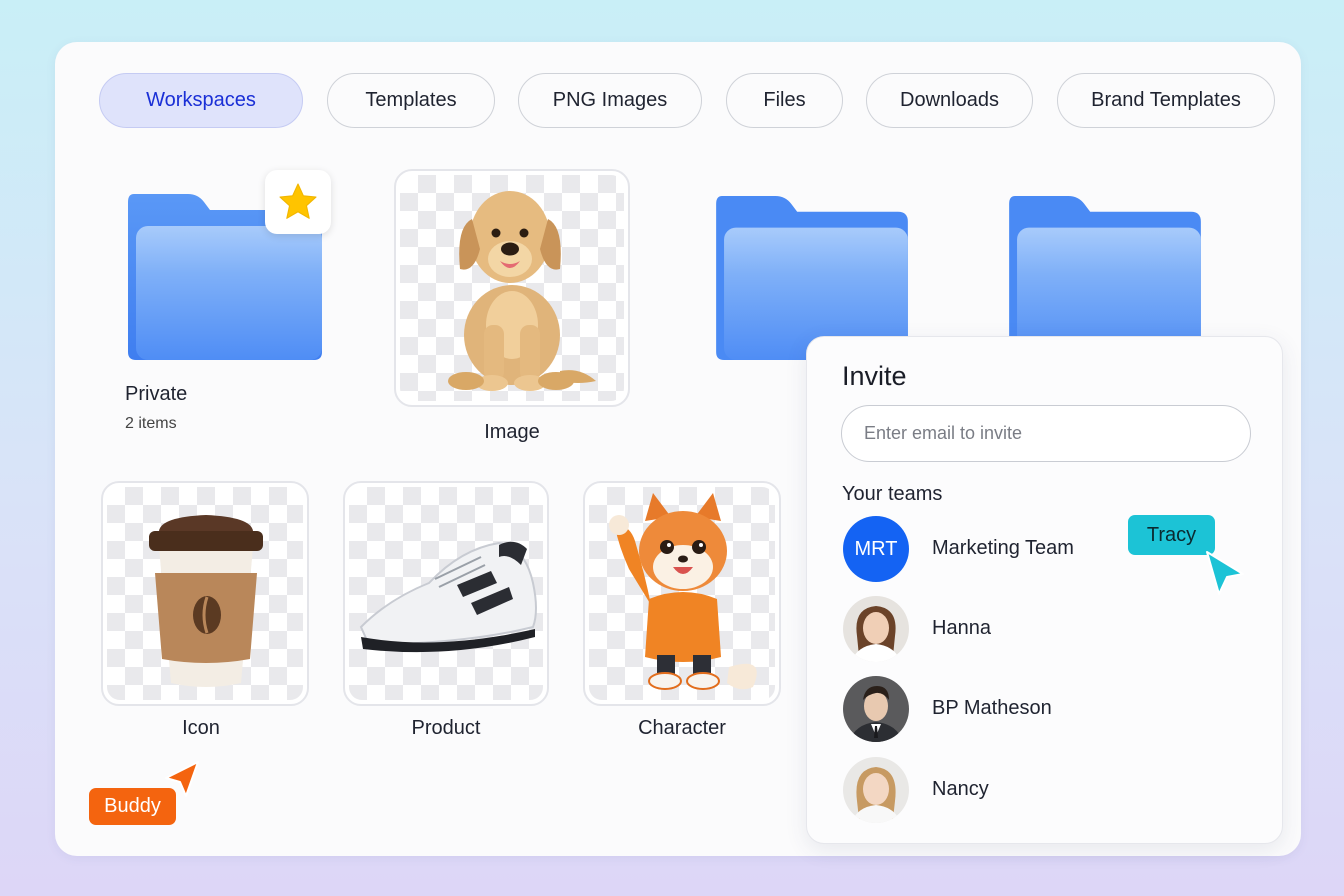  Describe the element at coordinates (201, 728) in the screenshot. I see `icon-card-name: Icon` at that location.